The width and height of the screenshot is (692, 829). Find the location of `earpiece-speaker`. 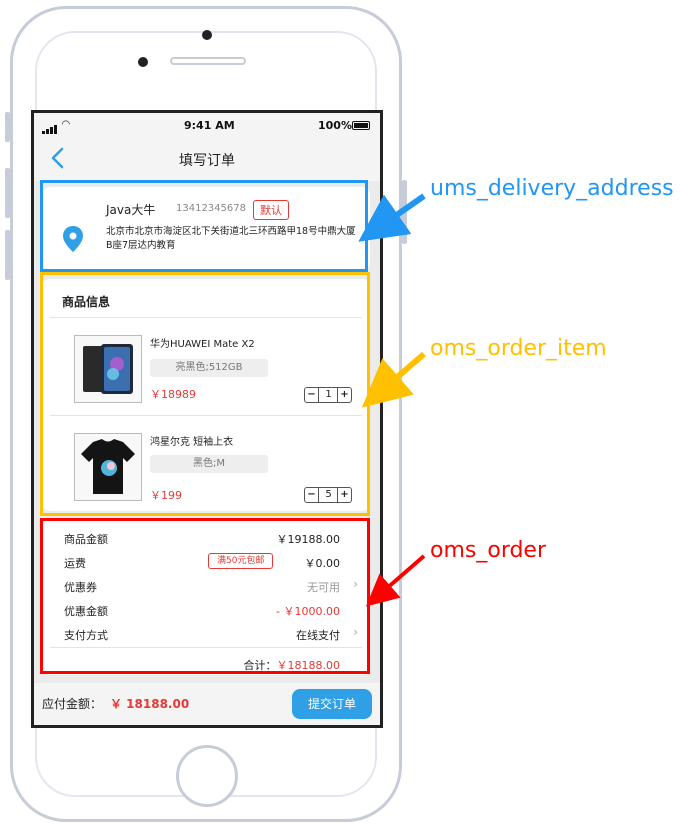

earpiece-speaker is located at coordinates (208, 61).